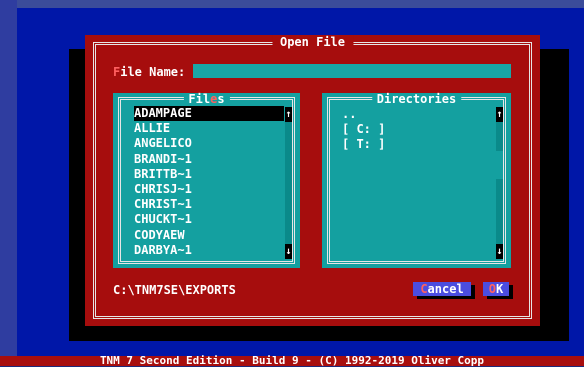 This screenshot has width=584, height=367. What do you see at coordinates (209, 219) in the screenshot?
I see `file-item: CHUCKT~1` at bounding box center [209, 219].